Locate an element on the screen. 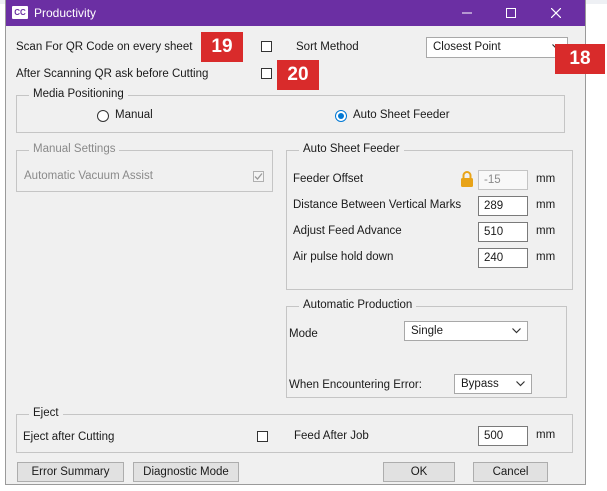 This screenshot has height=491, width=607. manual-settings-group: Manual Settings Automatic Vacuum Assist is located at coordinates (144, 167).